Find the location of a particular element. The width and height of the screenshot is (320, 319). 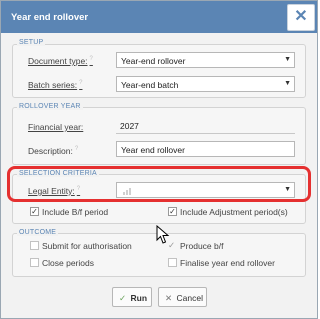

outcome-legend: OUTCOME is located at coordinates (38, 232).